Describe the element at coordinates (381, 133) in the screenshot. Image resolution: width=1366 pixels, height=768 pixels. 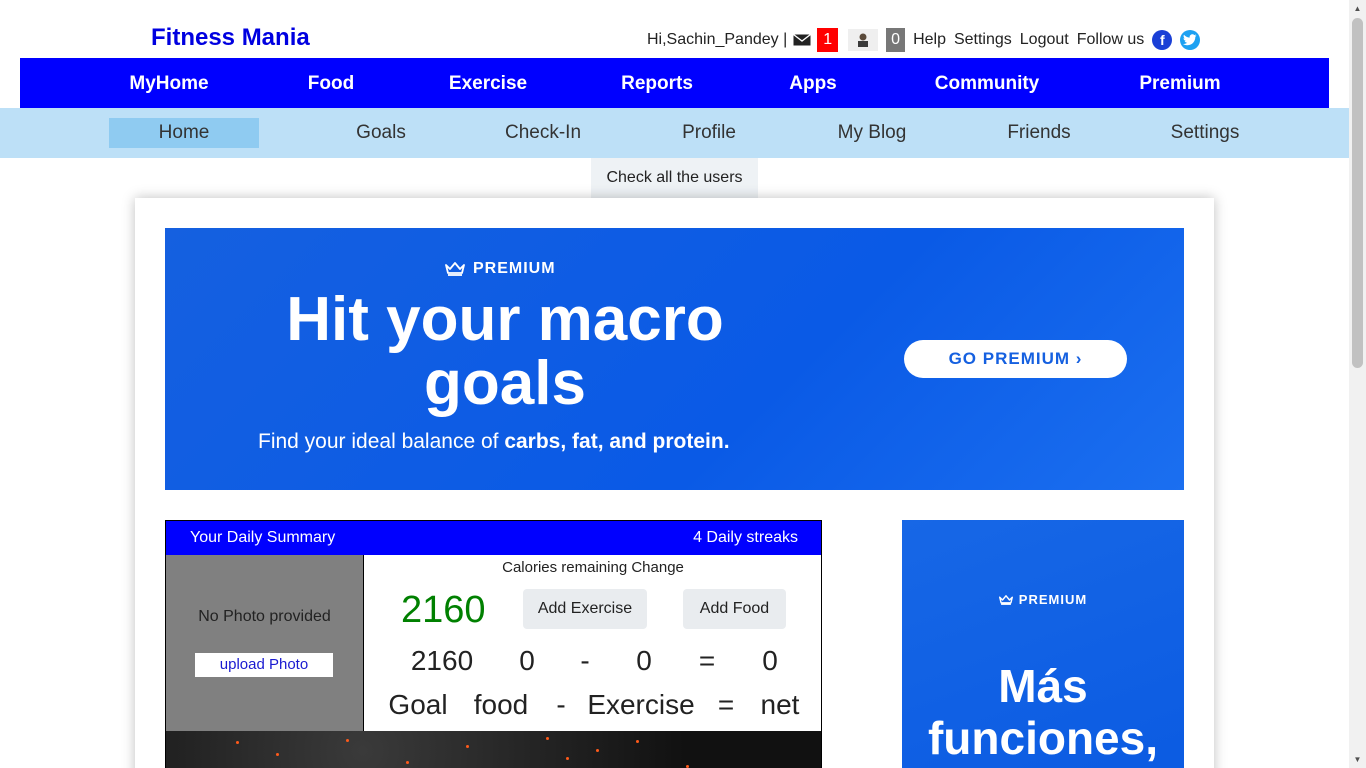
I see `subnav-goals: Goals` at that location.